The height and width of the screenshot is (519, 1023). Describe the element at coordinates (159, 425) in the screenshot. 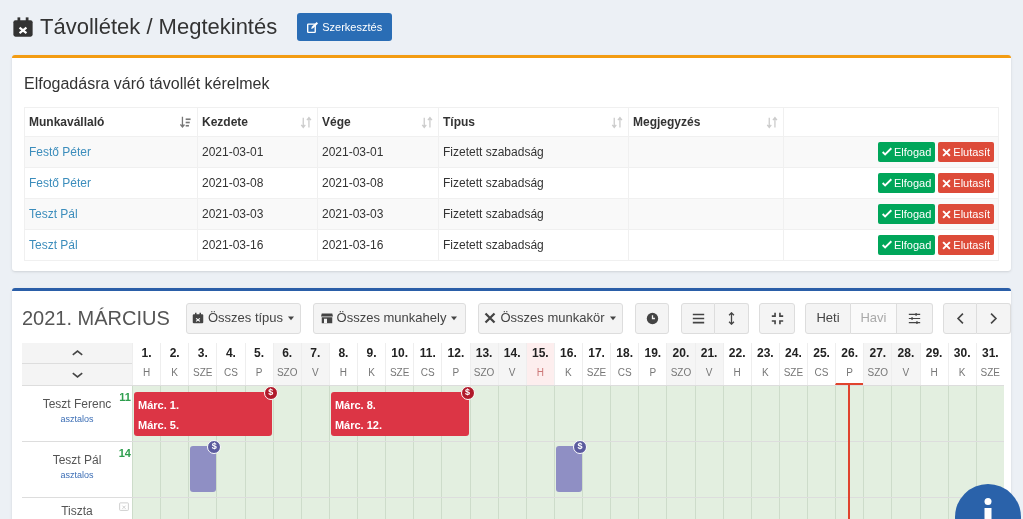

I see `date-label: Márc. 5.` at that location.